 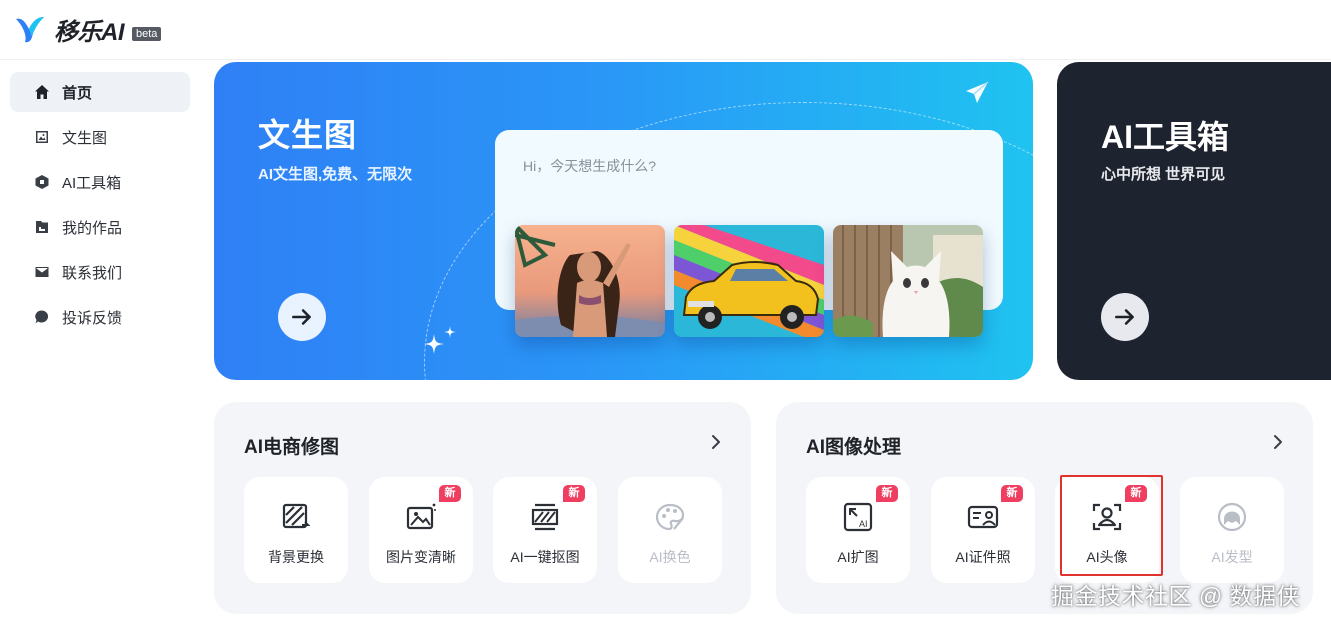 I want to click on avatar-icon, so click(x=1107, y=517).